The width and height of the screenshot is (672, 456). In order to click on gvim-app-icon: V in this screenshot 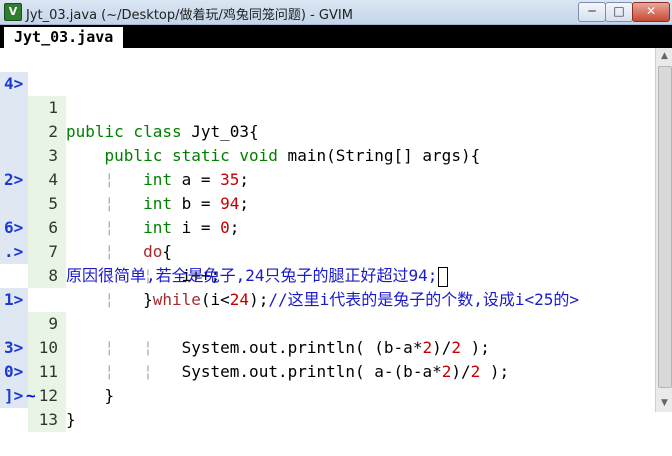, I will do `click(13, 12)`.